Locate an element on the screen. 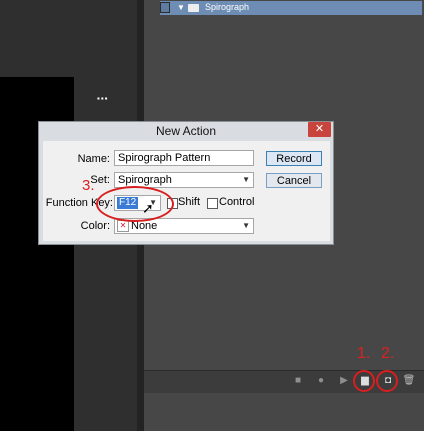 This screenshot has width=424, height=431. color-label: Color: is located at coordinates (95, 226).